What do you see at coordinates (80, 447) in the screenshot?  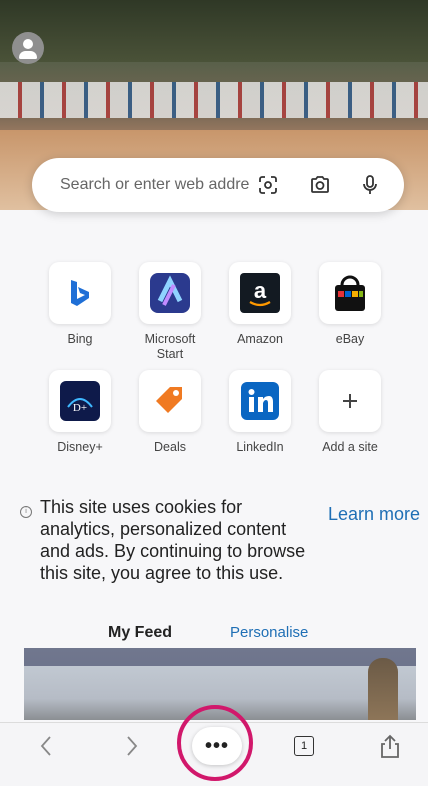 I see `site-tile-label: Disney+` at bounding box center [80, 447].